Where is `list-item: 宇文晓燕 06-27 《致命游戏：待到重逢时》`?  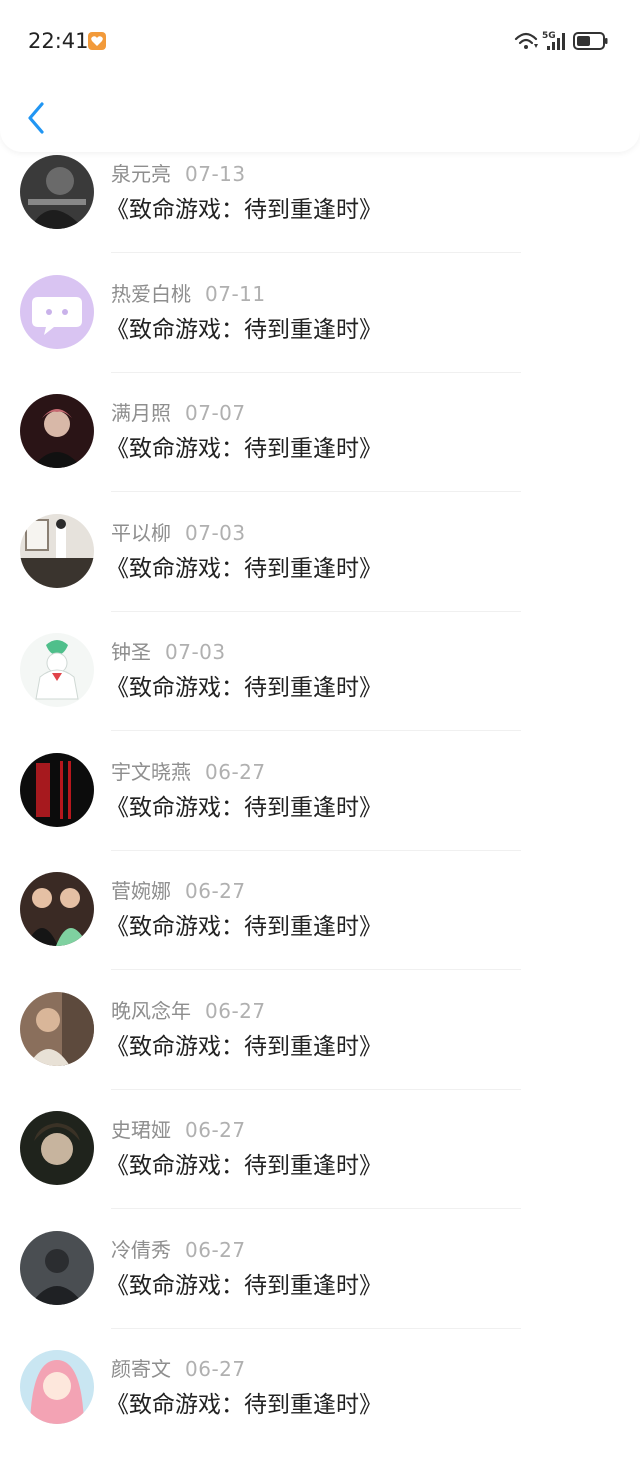
list-item: 宇文晓燕 06-27 《致命游戏：待到重逢时》 is located at coordinates (320, 813).